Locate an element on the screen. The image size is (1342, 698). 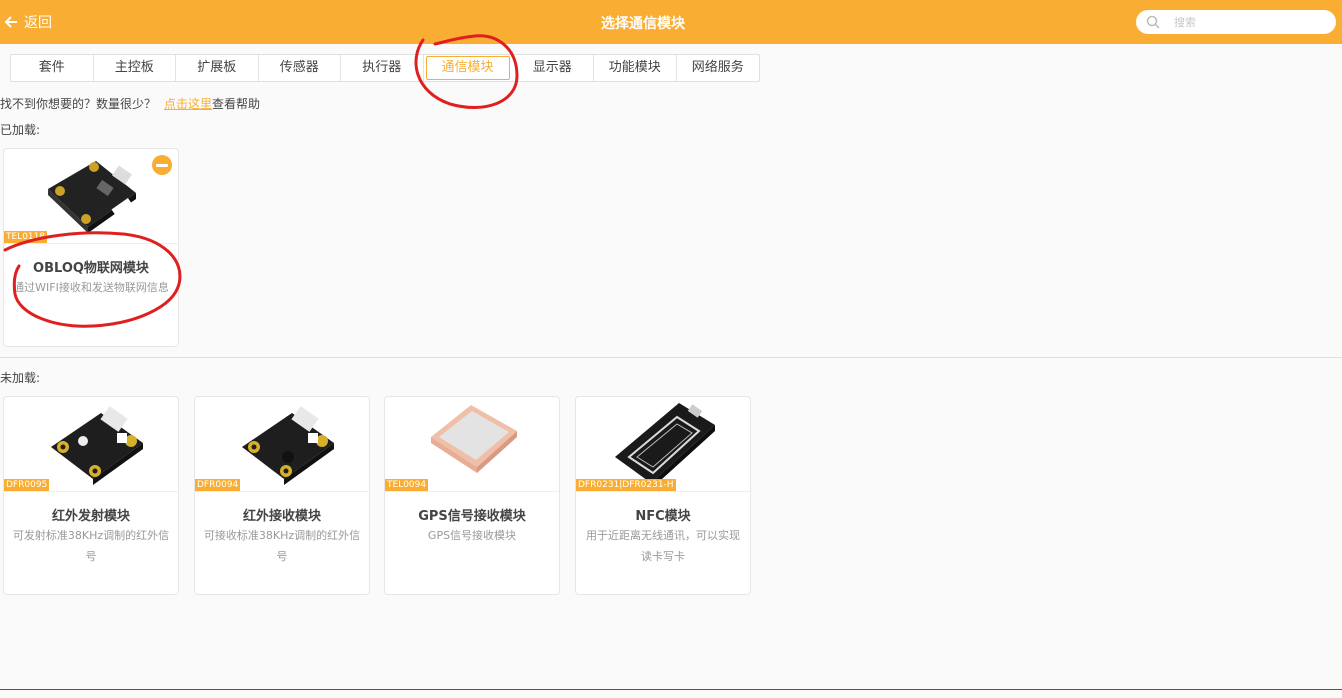
module-name: GPS信号接收模块 is located at coordinates (472, 516).